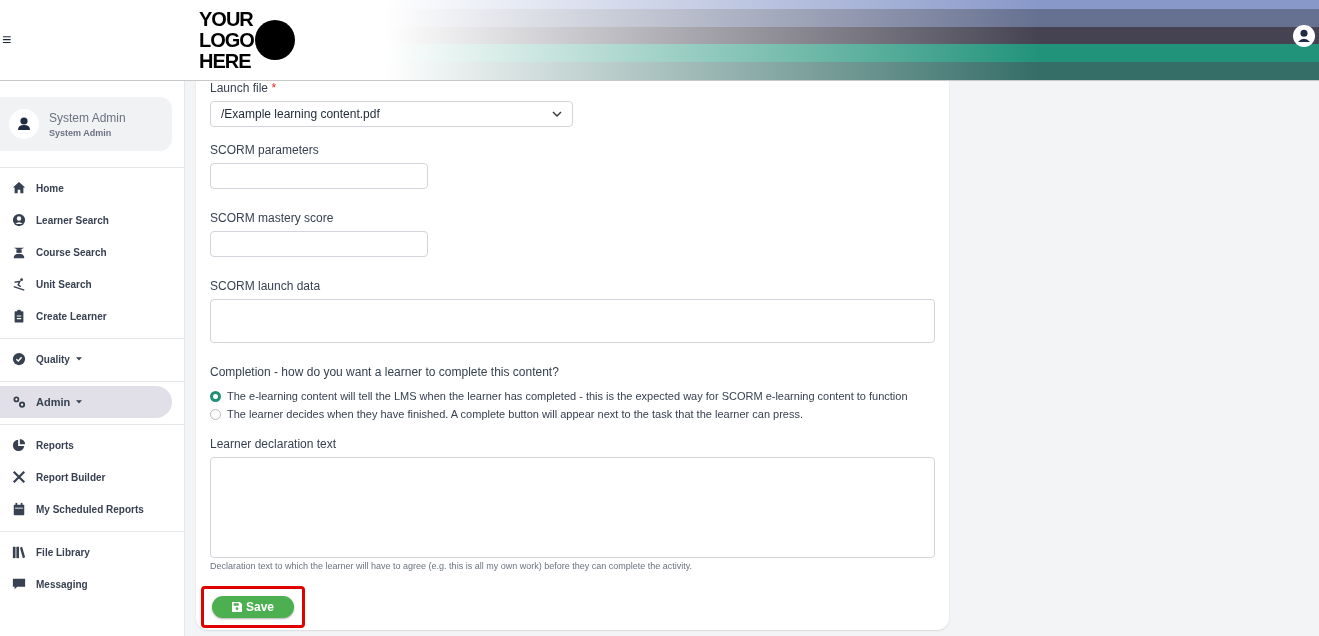  What do you see at coordinates (19, 188) in the screenshot?
I see `home-icon` at bounding box center [19, 188].